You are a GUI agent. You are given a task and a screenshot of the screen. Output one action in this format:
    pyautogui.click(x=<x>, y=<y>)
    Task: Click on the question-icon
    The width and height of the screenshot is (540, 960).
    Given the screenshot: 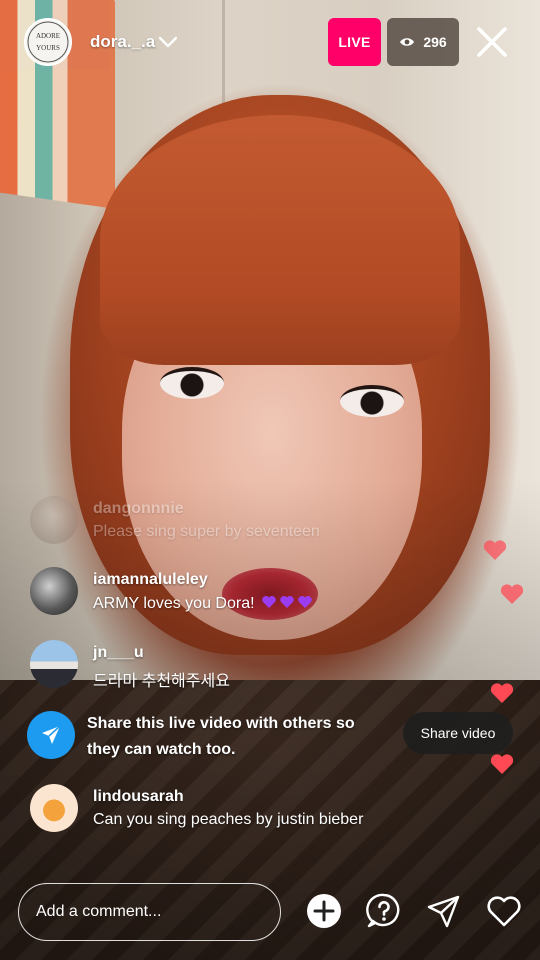 What is the action you would take?
    pyautogui.click(x=383, y=910)
    